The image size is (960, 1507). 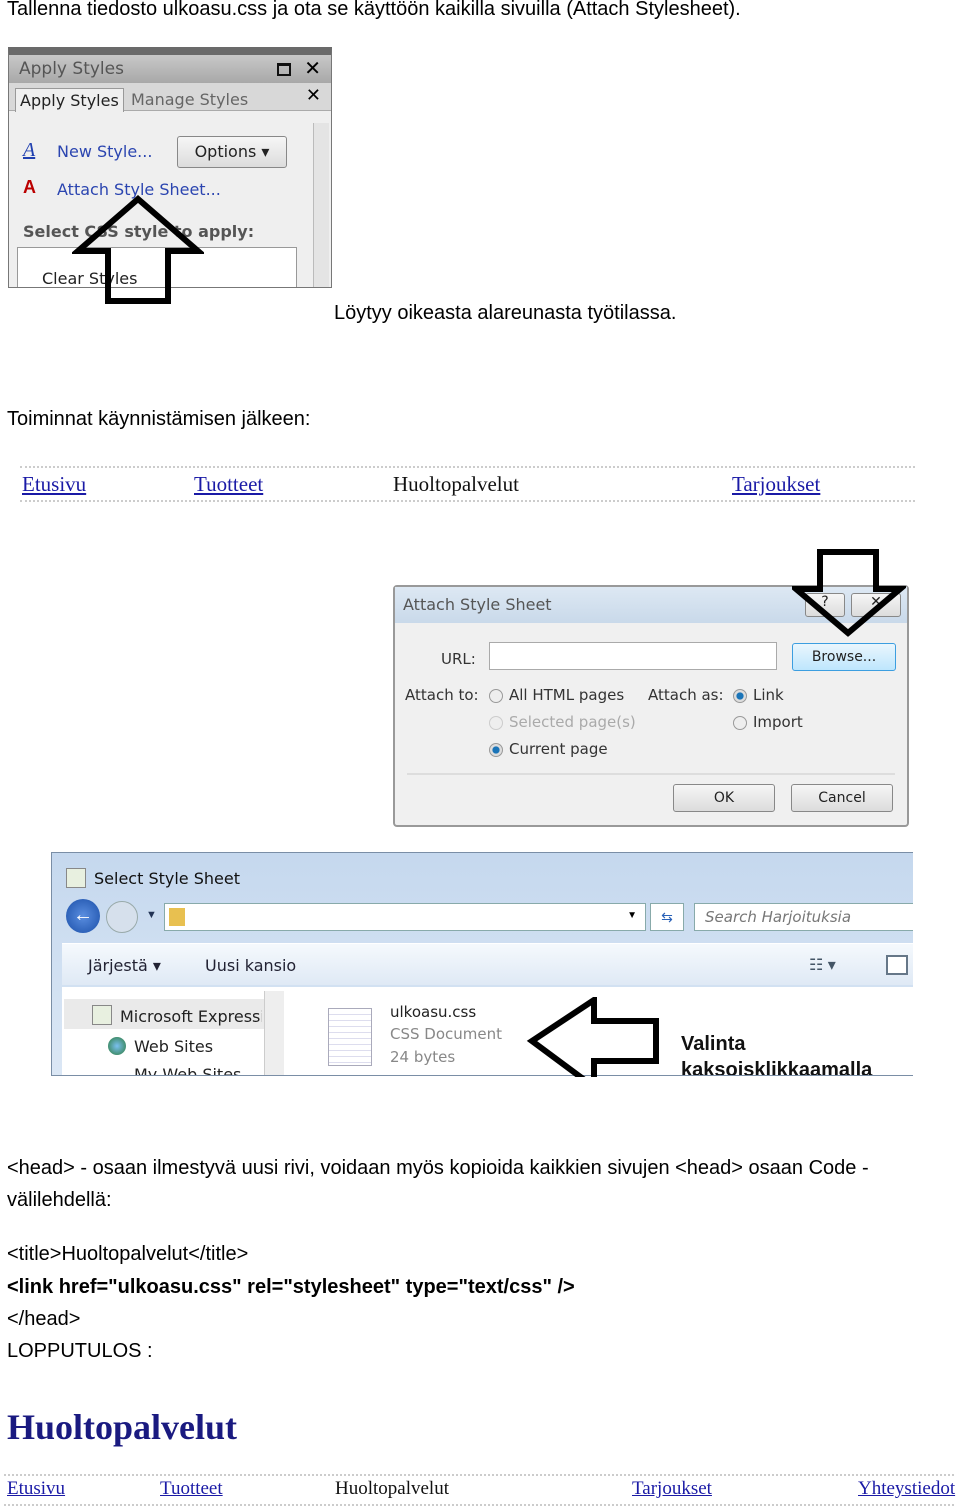 What do you see at coordinates (822, 965) in the screenshot?
I see `view-options-icon: ☷ ▾` at bounding box center [822, 965].